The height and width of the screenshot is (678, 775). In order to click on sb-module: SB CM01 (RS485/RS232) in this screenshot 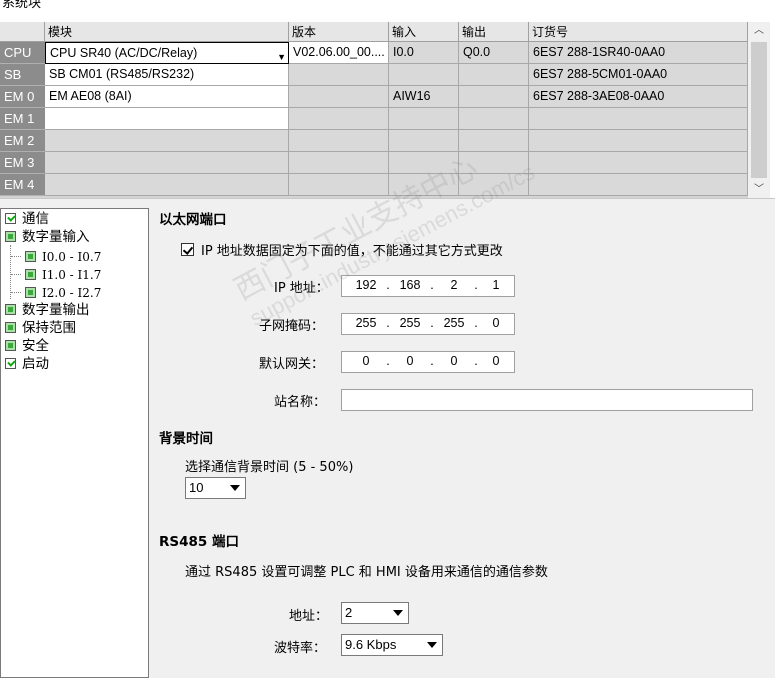, I will do `click(167, 75)`.